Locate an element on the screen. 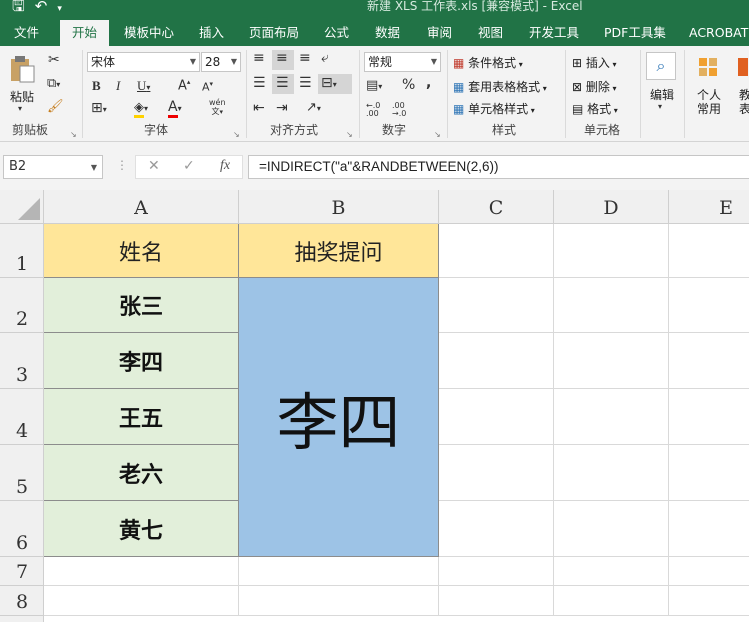 The width and height of the screenshot is (749, 622). cell-b8 is located at coordinates (339, 601).